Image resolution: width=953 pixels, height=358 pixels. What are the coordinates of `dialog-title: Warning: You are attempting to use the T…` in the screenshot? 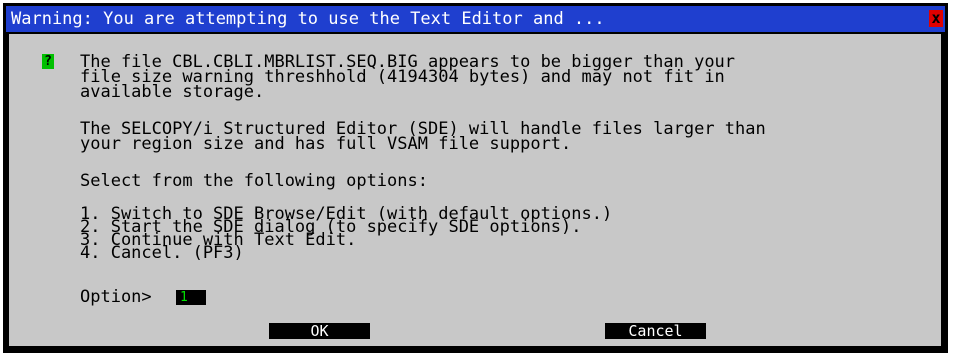 It's located at (308, 19).